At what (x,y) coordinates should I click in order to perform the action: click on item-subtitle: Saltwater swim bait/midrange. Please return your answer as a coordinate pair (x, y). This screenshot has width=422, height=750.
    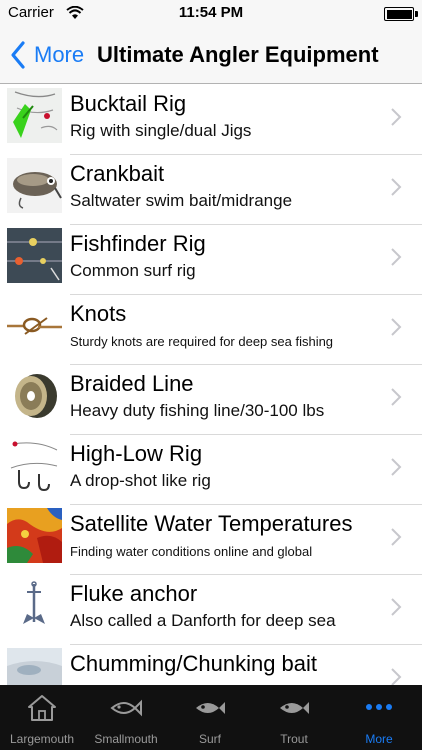
    Looking at the image, I should click on (181, 200).